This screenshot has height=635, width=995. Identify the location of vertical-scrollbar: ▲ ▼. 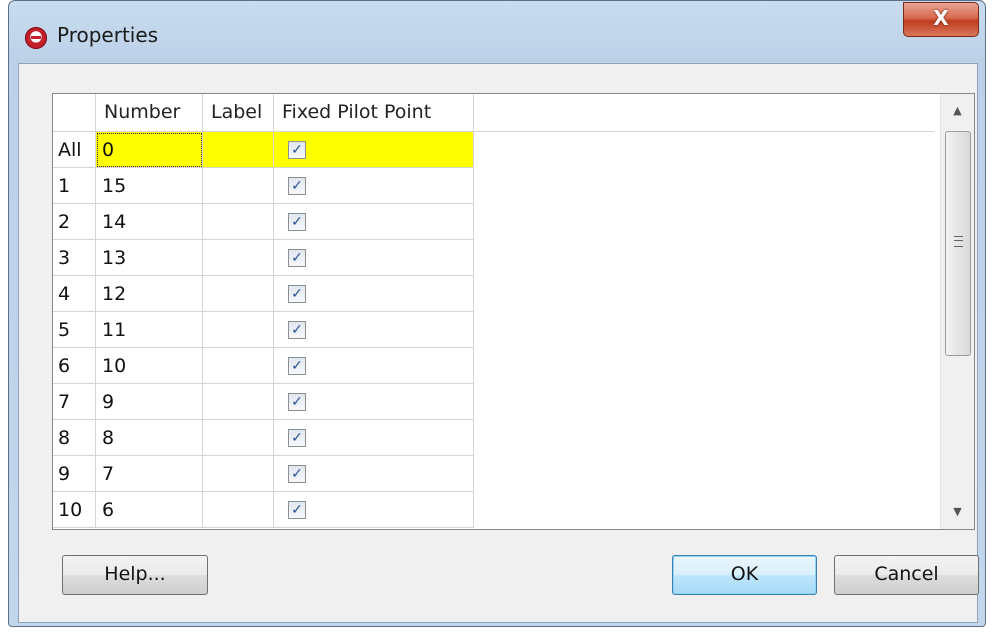
(957, 311).